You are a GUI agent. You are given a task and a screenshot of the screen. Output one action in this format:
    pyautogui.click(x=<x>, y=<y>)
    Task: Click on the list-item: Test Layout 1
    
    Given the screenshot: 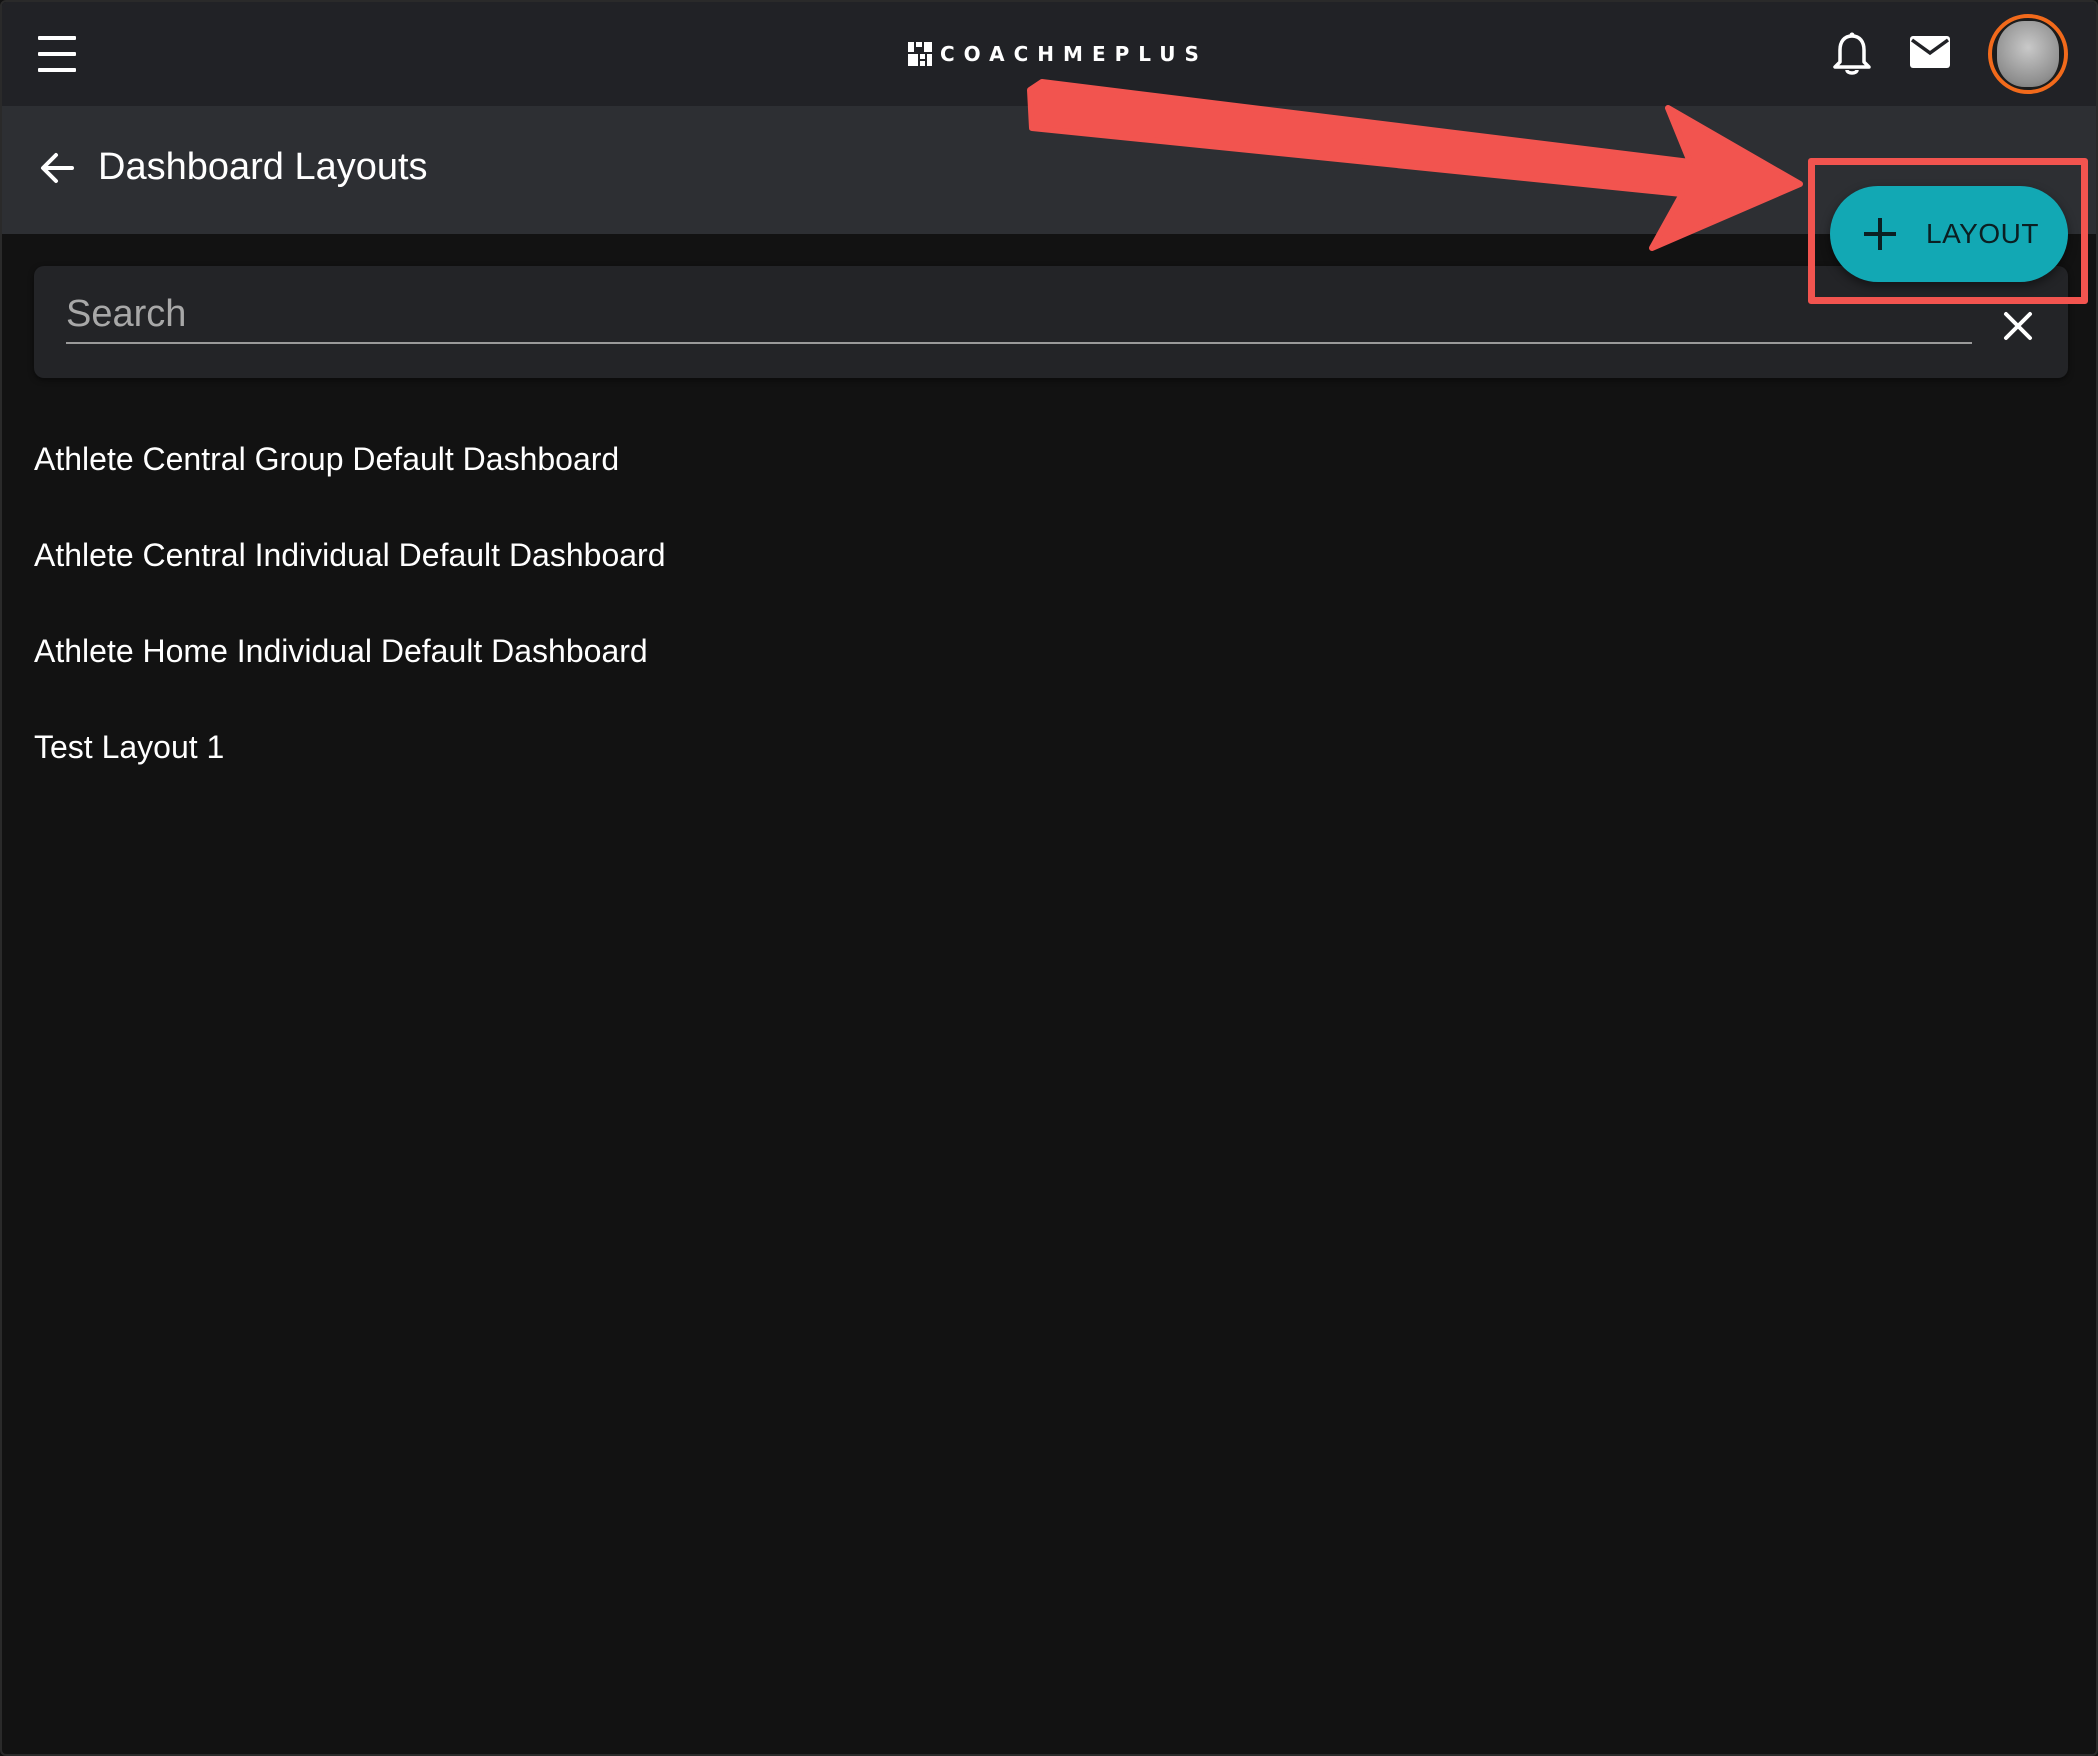 What is the action you would take?
    pyautogui.click(x=634, y=758)
    